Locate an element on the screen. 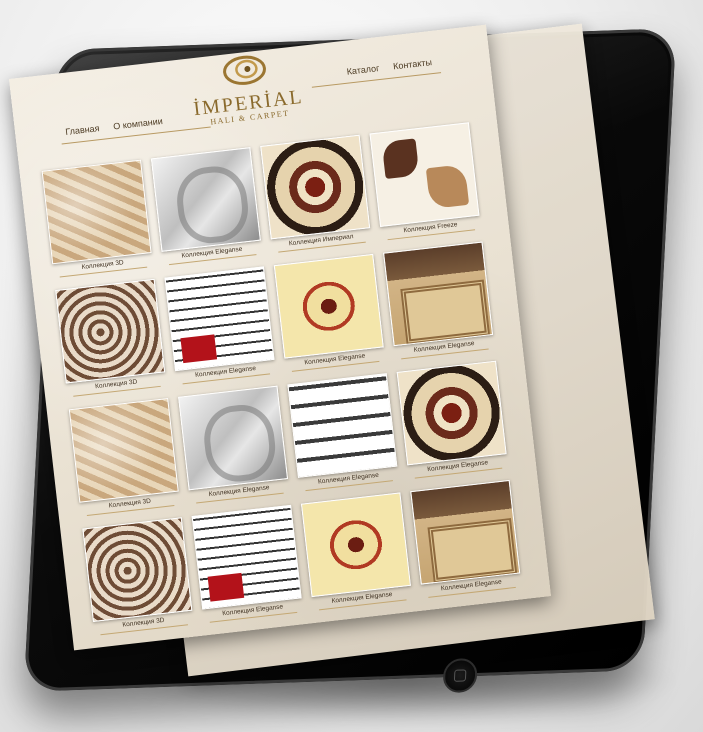 This screenshot has height=732, width=703. site-logo: İMPERİAL HALI & CARPET is located at coordinates (246, 87).